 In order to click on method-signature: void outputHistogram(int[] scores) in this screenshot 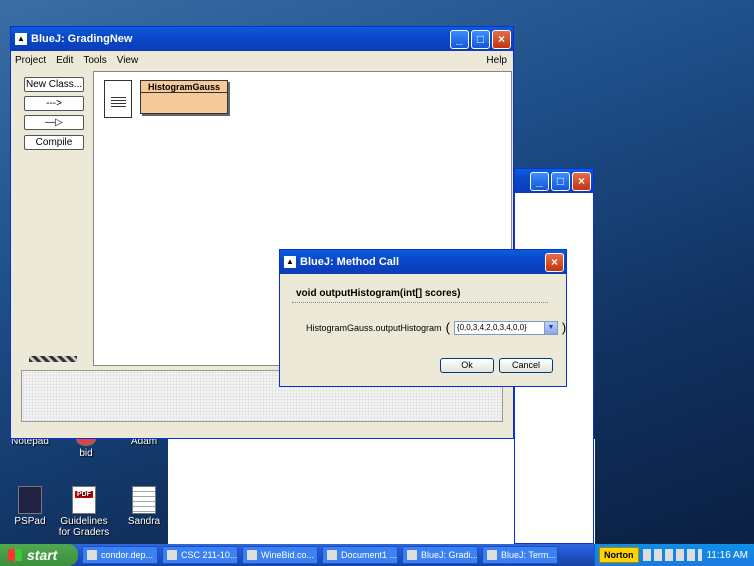, I will do `click(378, 293)`.